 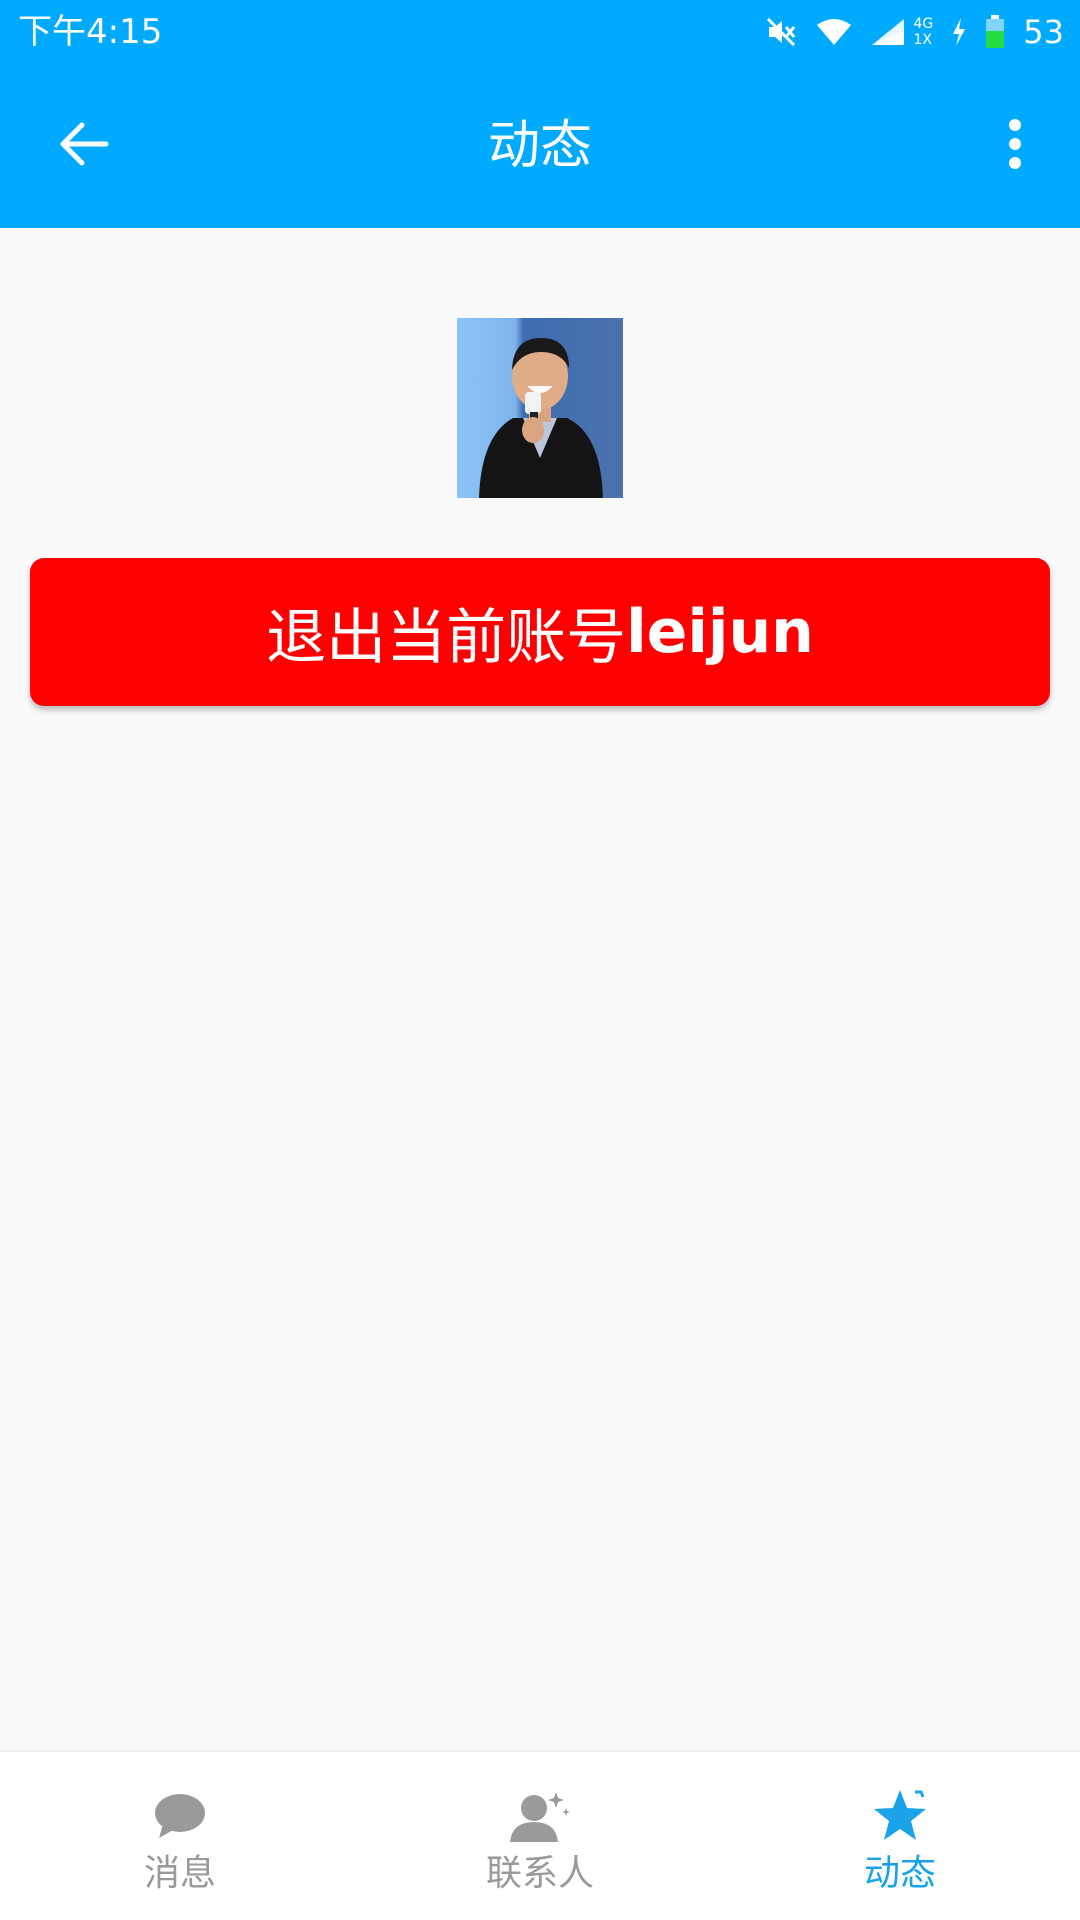 I want to click on logout-button: 退出当前账号 leijun, so click(x=540, y=632).